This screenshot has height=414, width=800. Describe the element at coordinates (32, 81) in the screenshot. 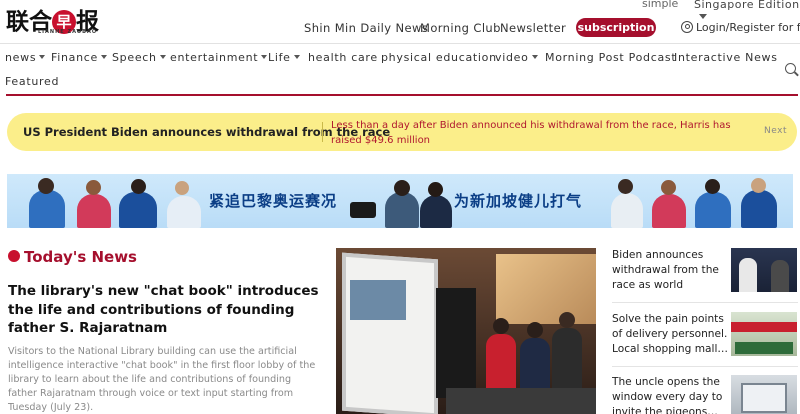

I see `nav-item-featured: Featured` at that location.